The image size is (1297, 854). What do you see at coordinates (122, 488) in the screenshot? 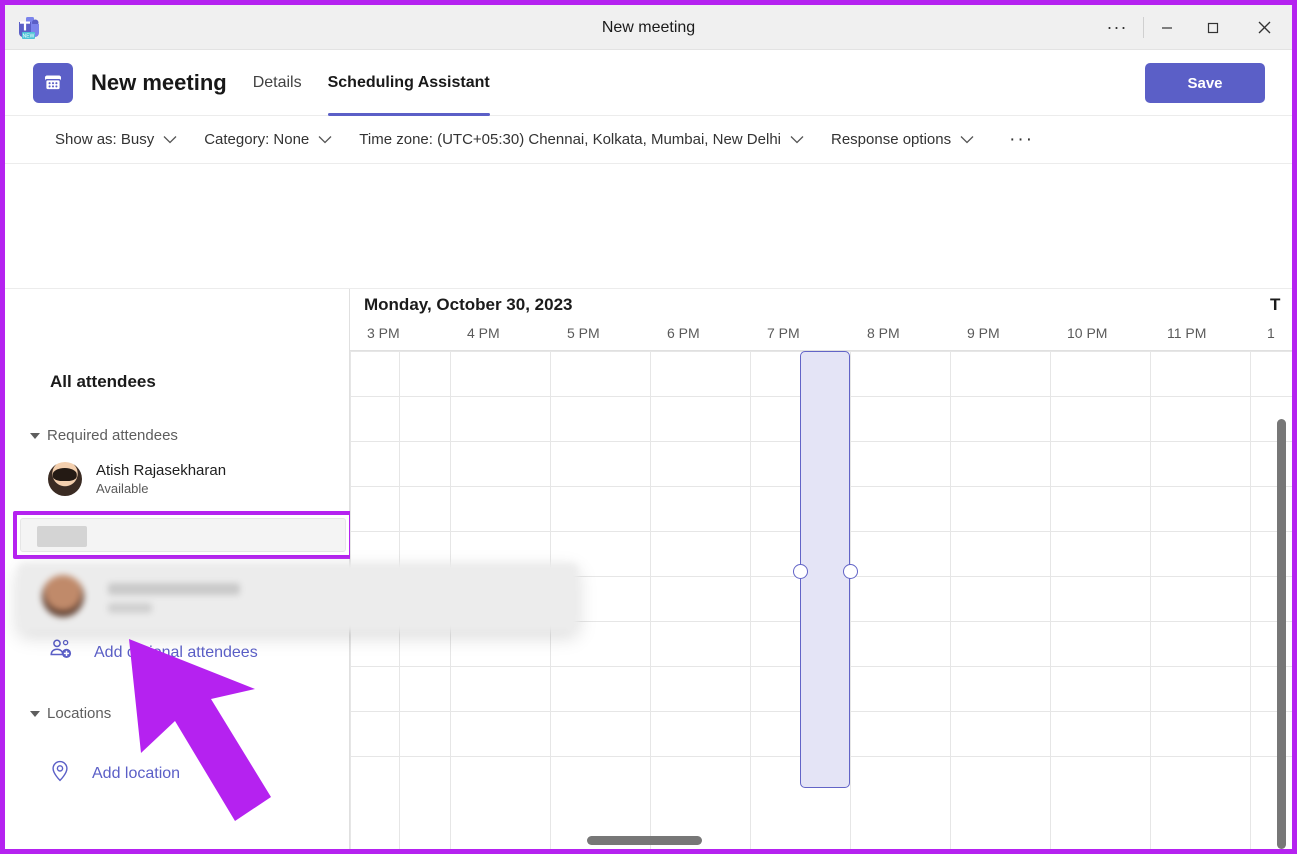
I see `status-badge: Available` at bounding box center [122, 488].